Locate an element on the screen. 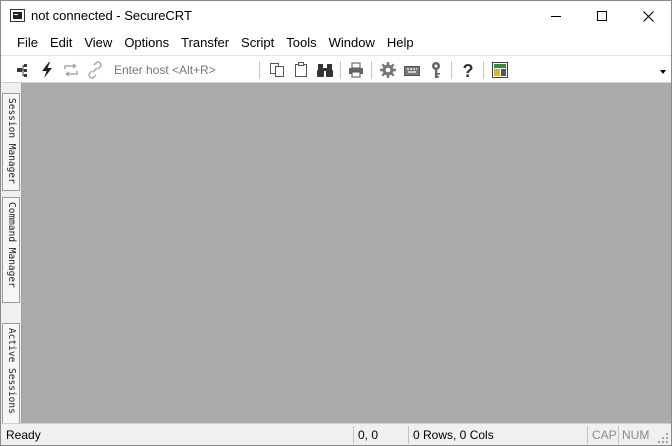 The width and height of the screenshot is (672, 446). minimize-icon is located at coordinates (556, 16).